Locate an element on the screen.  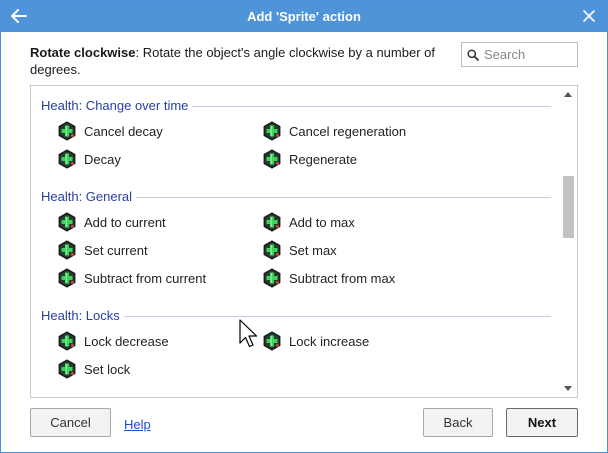
group-header: Health: Change over time is located at coordinates (296, 107).